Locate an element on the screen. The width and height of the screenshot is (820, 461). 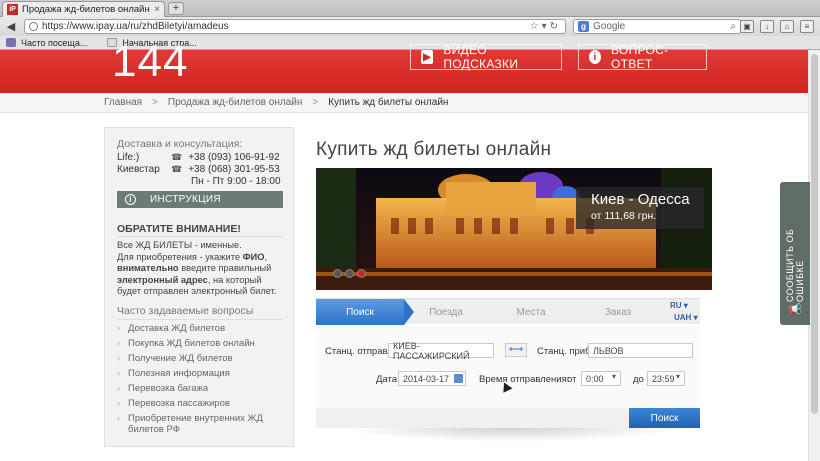
faq-item-label: Перевозка багажа is located at coordinates (168, 388).